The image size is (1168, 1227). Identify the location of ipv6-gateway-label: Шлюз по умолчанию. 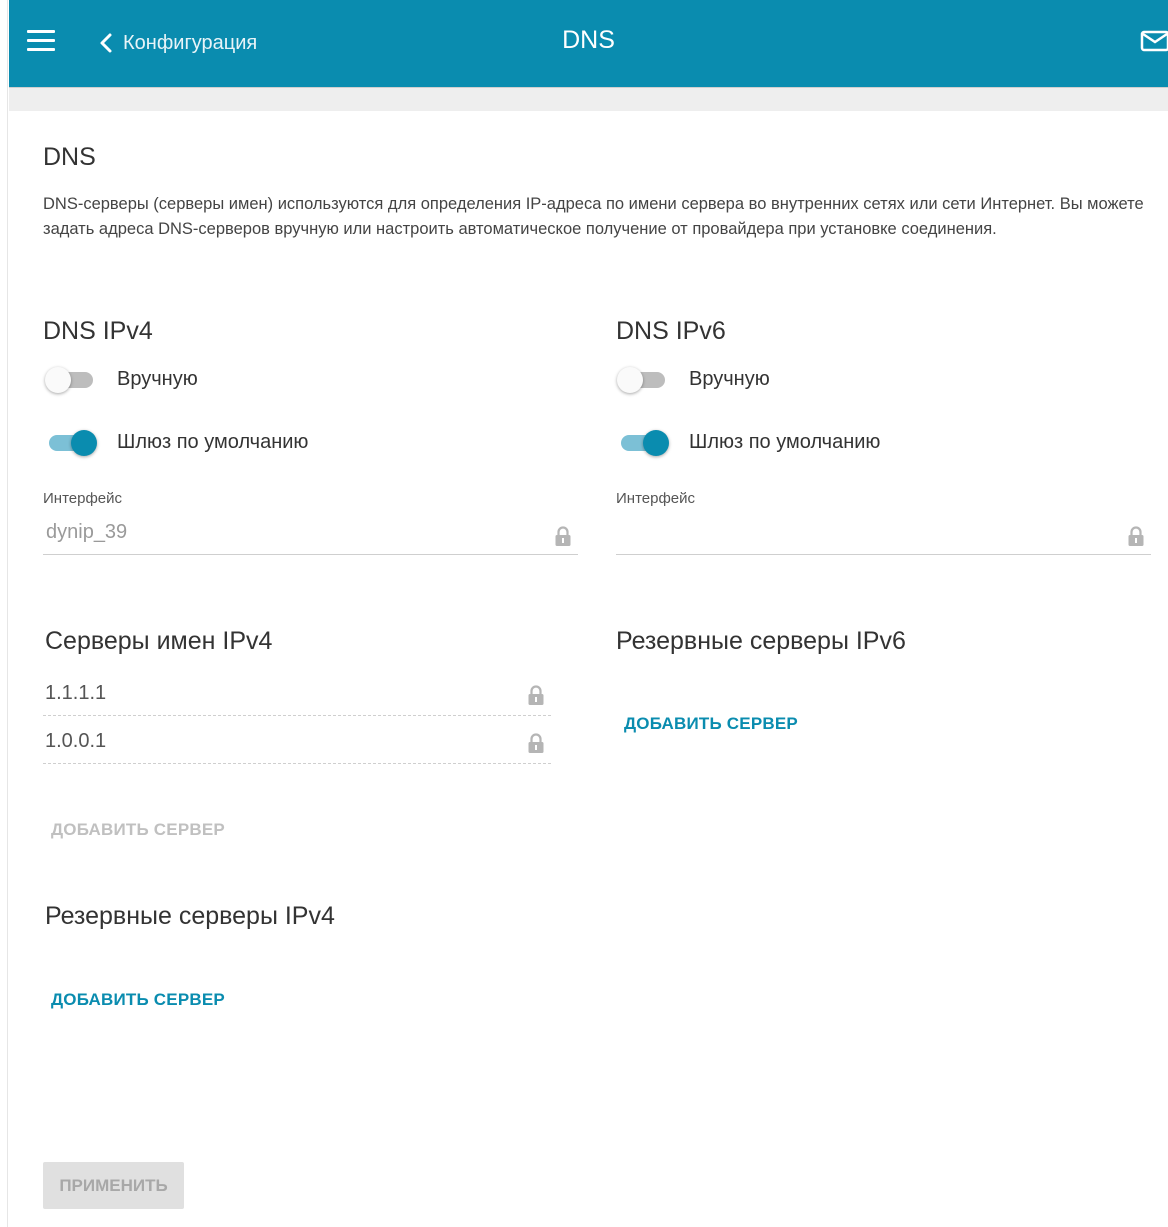
(785, 442).